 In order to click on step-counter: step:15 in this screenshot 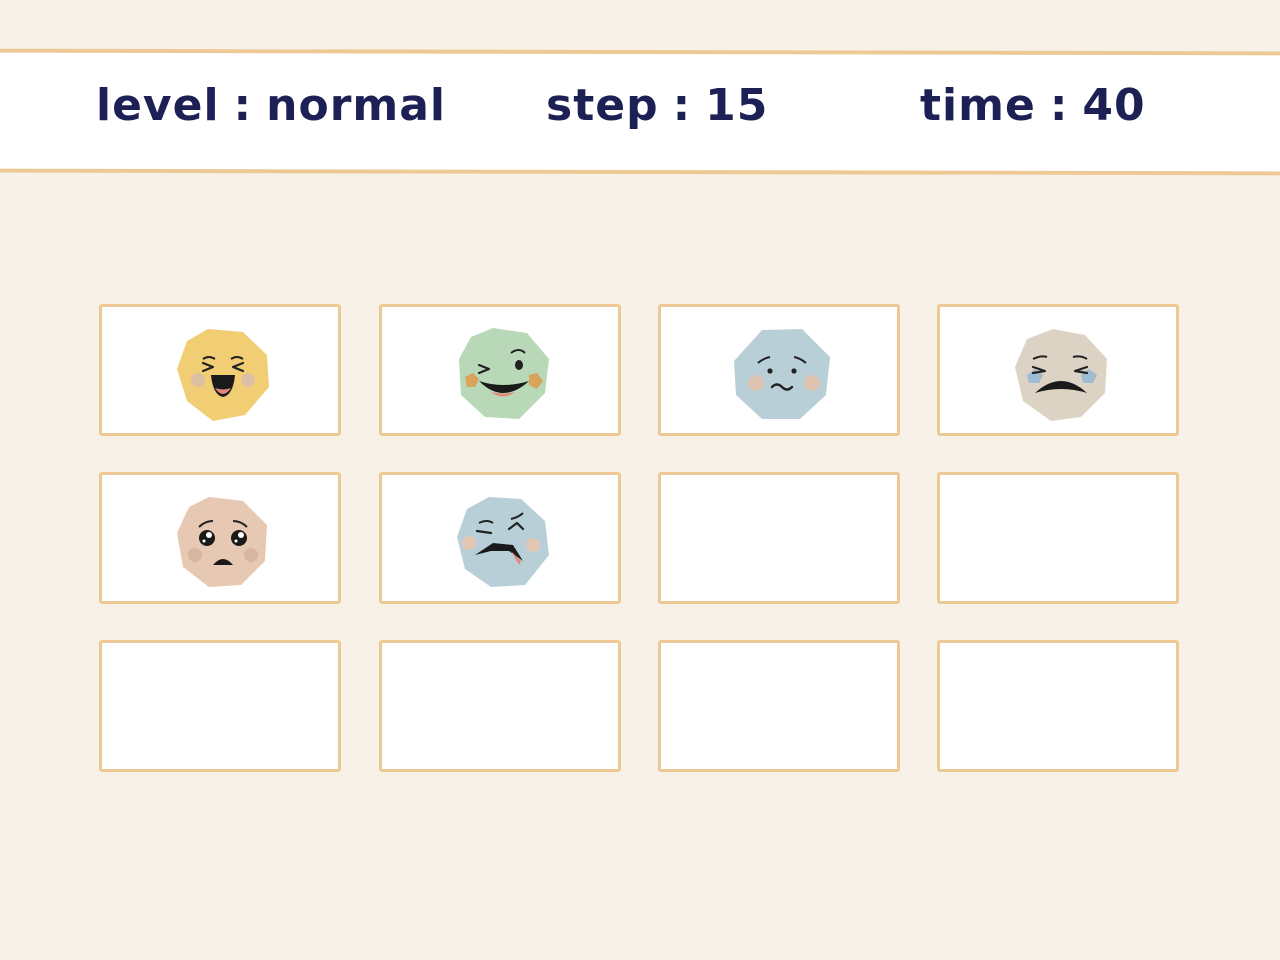, I will do `click(657, 105)`.